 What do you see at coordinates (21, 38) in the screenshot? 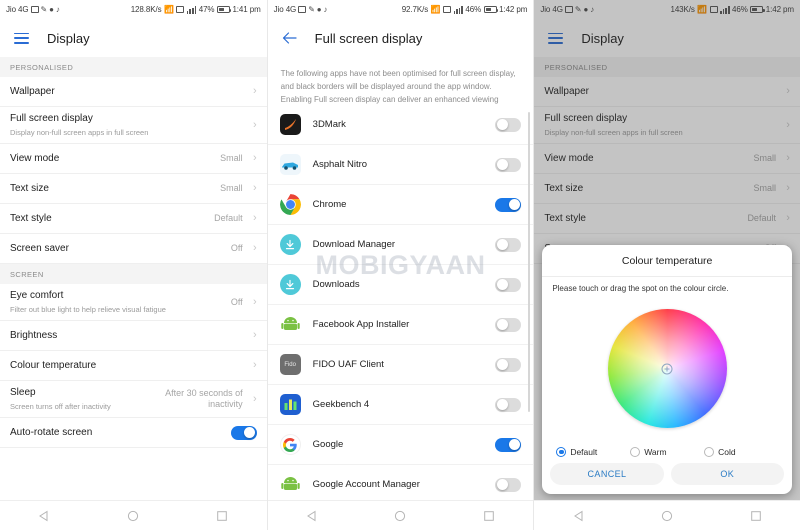
I see `hamburger-menu-icon` at bounding box center [21, 38].